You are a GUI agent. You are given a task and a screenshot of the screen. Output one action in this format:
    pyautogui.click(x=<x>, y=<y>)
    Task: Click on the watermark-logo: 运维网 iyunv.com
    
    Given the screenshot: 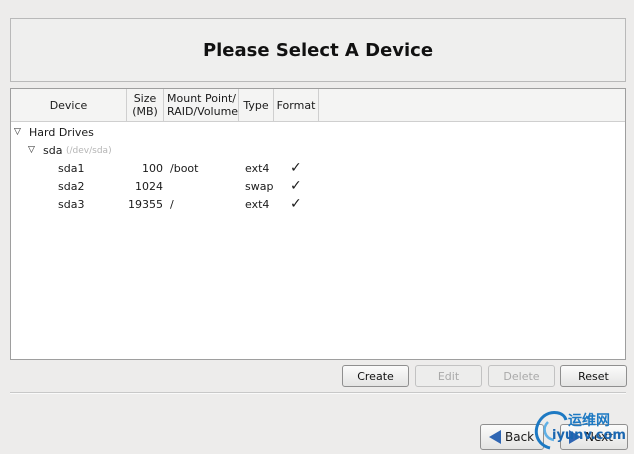 What is the action you would take?
    pyautogui.click(x=582, y=428)
    